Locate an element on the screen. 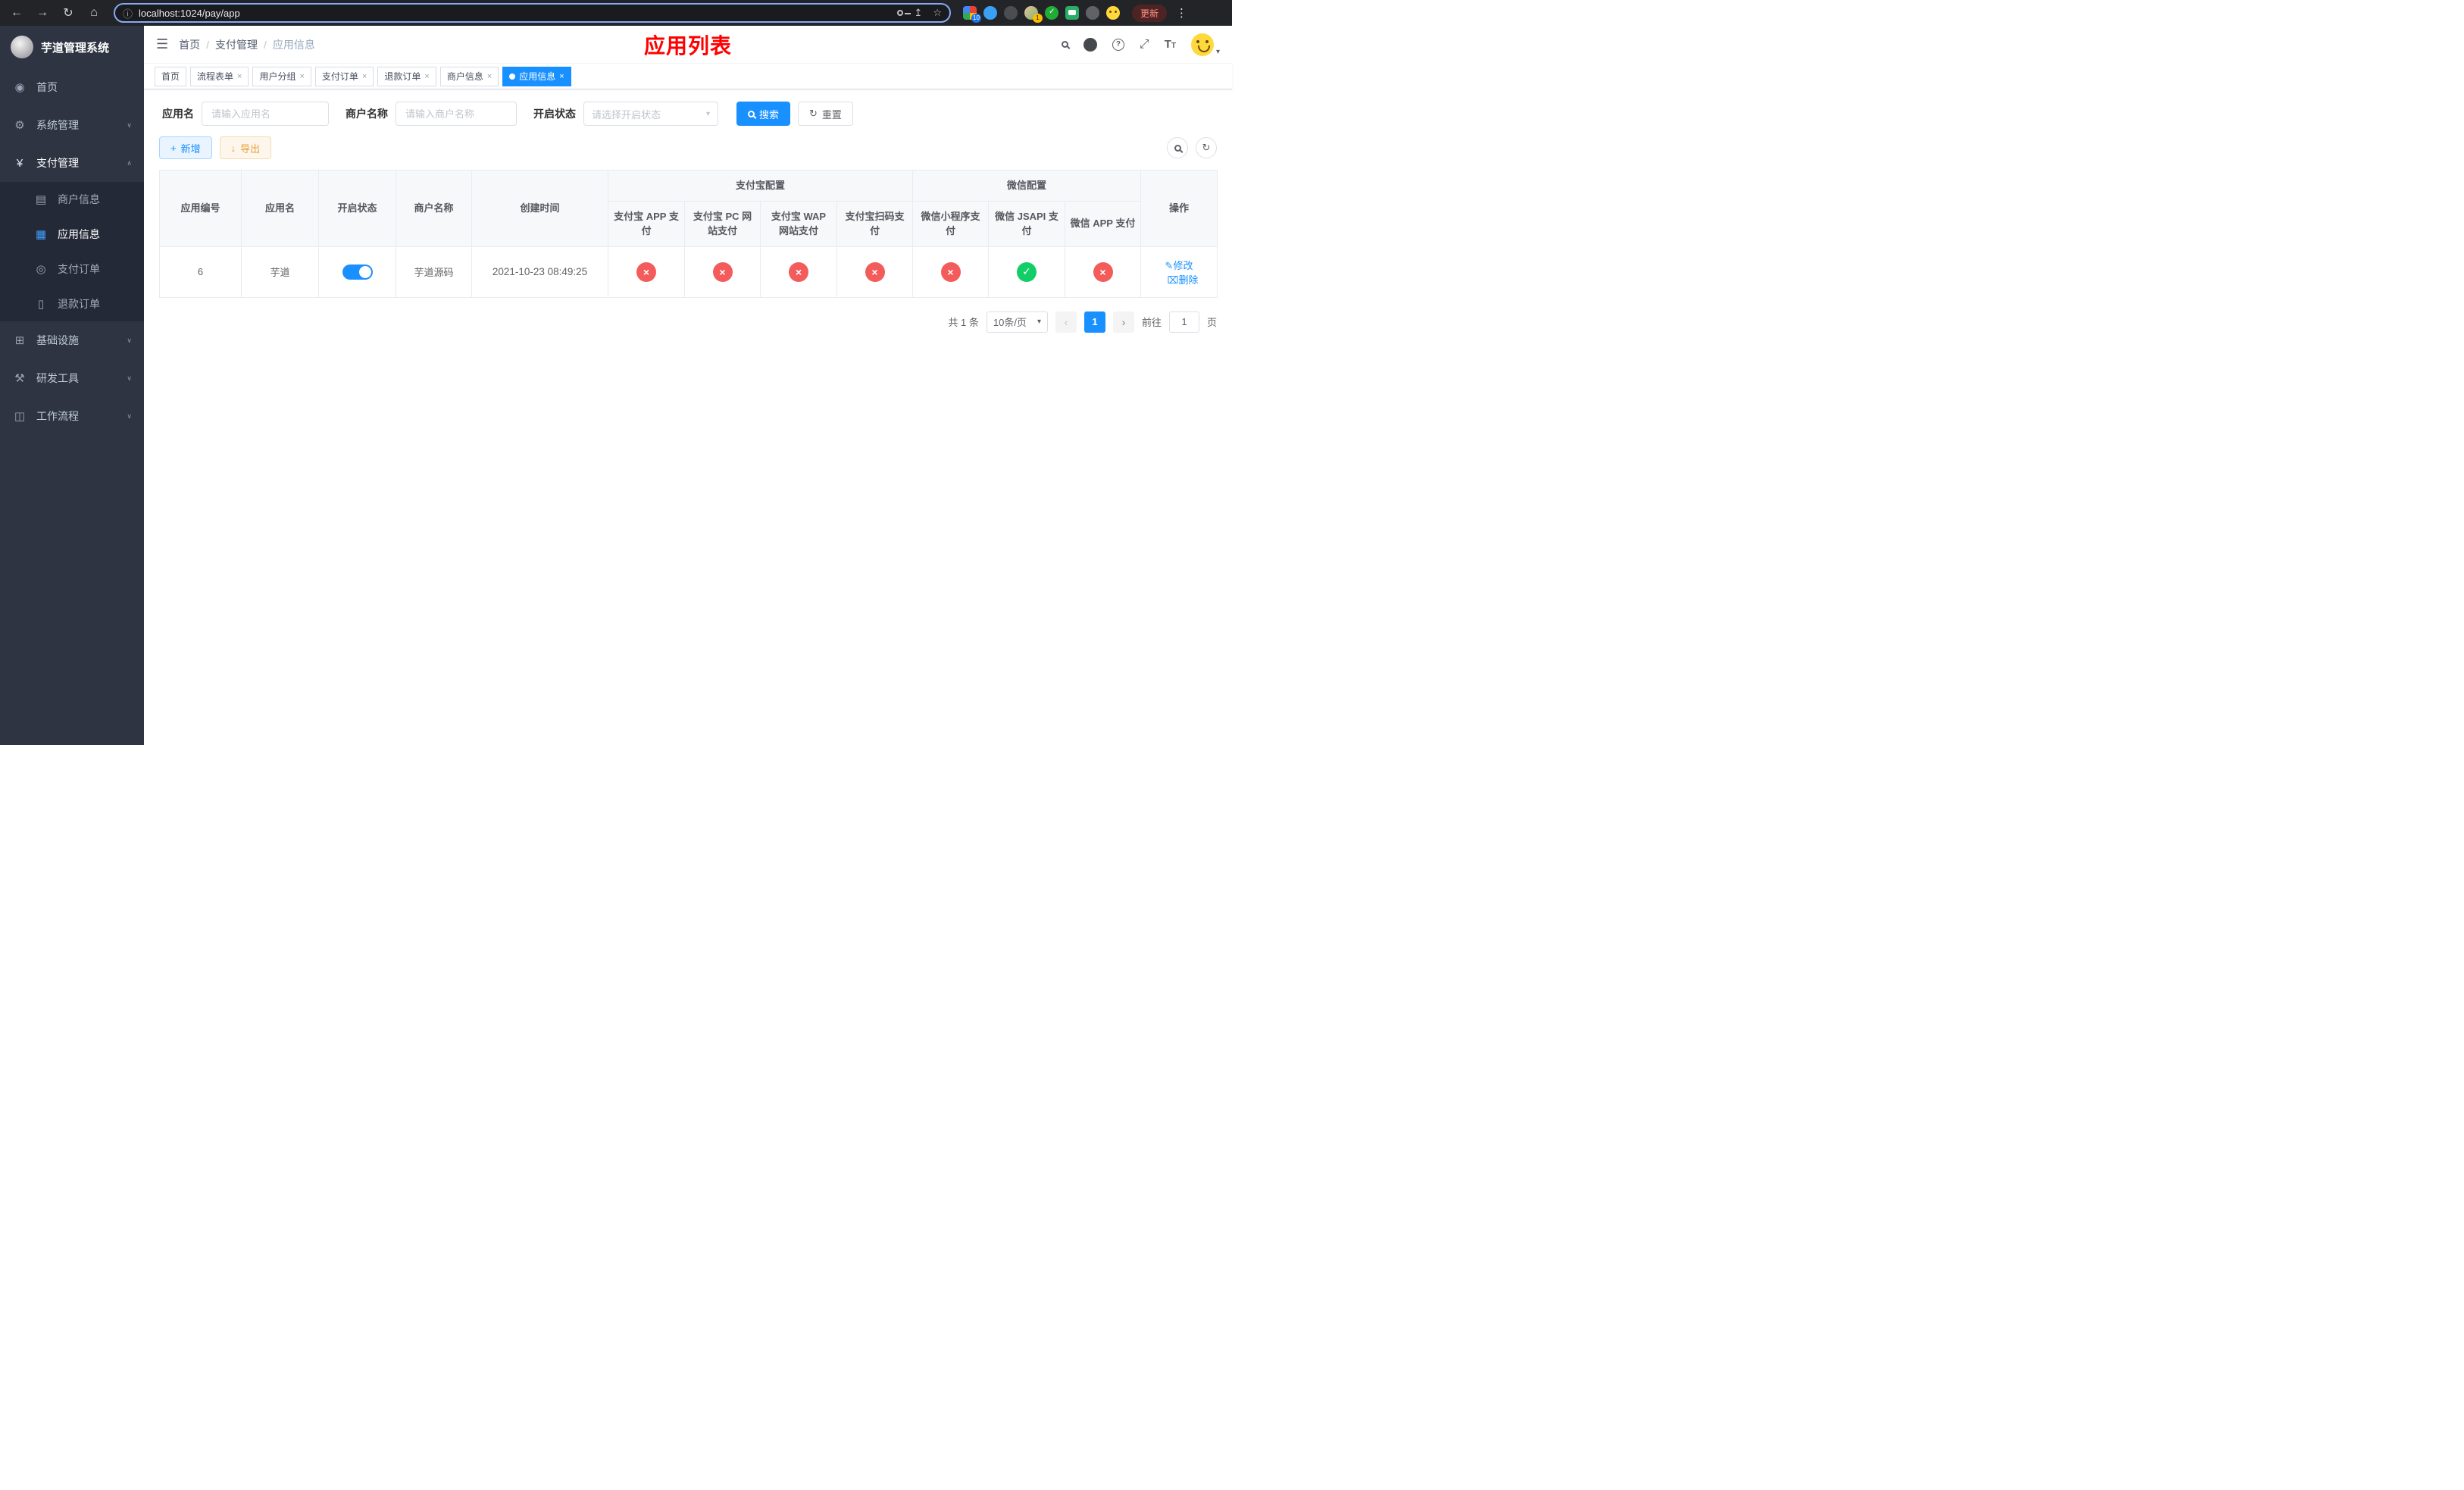 The width and height of the screenshot is (2464, 1490). reload-button: ↻ is located at coordinates (68, 13).